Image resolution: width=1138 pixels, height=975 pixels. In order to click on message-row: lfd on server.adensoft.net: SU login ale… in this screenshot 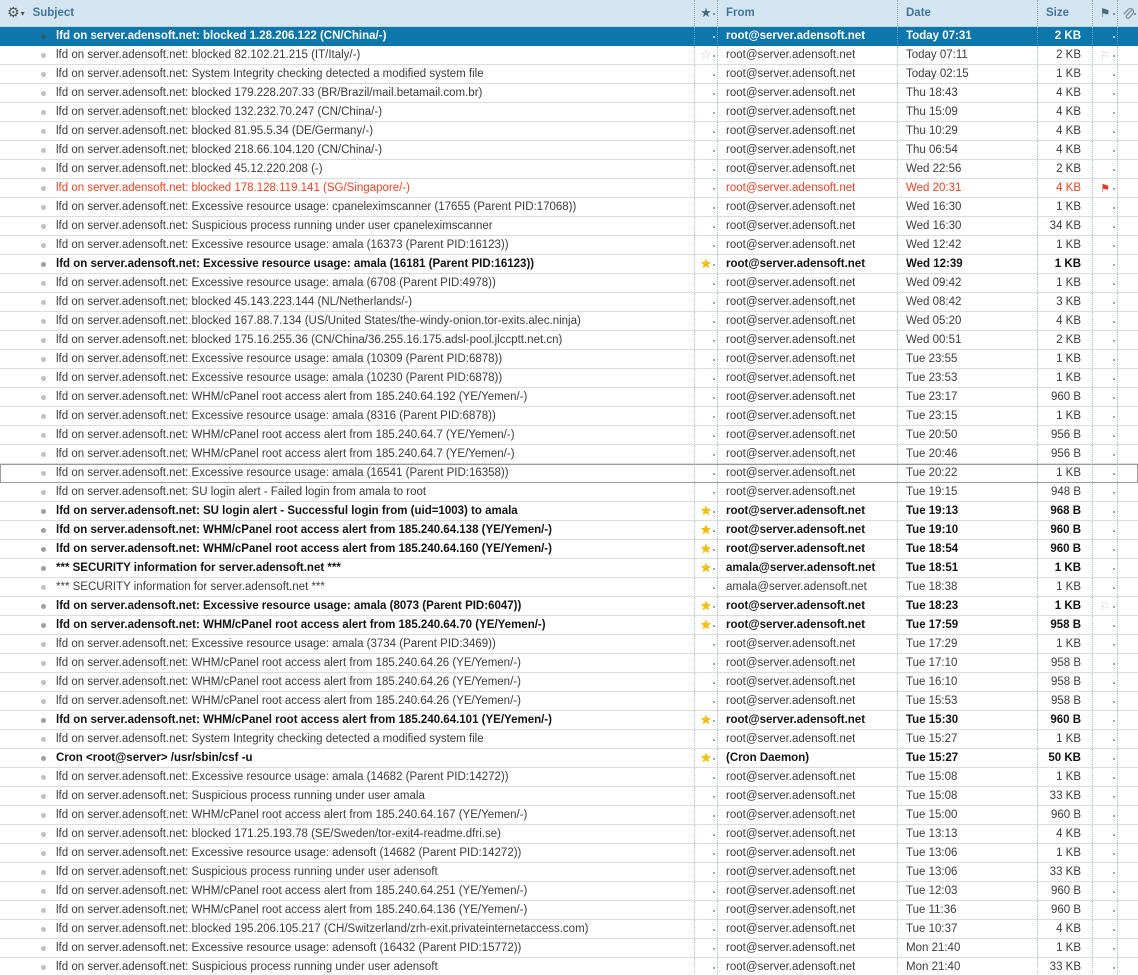, I will do `click(569, 511)`.